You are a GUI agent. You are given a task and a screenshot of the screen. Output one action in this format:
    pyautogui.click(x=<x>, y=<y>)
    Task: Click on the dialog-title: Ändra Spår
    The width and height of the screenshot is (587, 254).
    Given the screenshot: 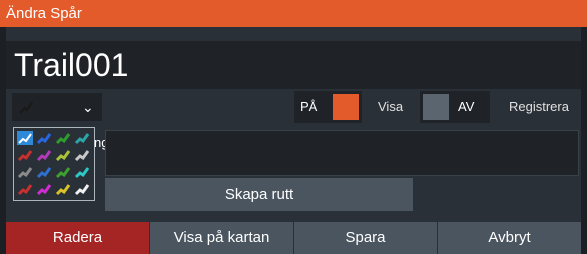 What is the action you would take?
    pyautogui.click(x=44, y=13)
    